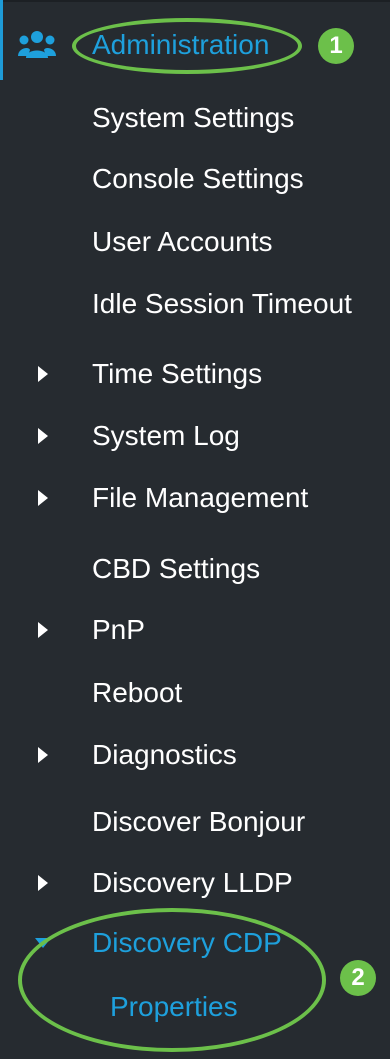  Describe the element at coordinates (222, 304) in the screenshot. I see `menu-item-idle-session-timeout: Idle Session Timeout` at that location.